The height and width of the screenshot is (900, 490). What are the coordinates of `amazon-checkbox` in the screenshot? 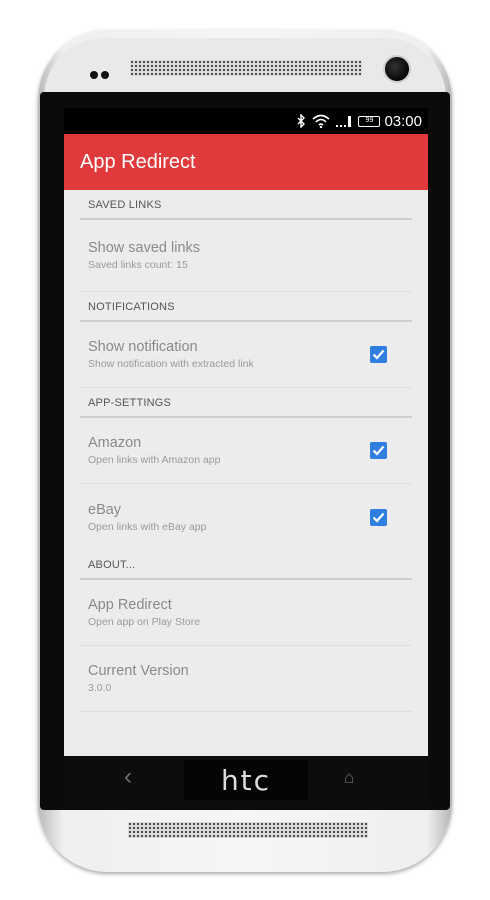 It's located at (378, 450).